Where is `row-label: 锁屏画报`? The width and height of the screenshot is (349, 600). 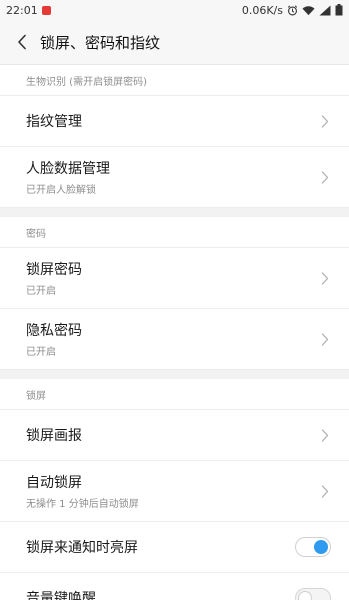
row-label: 锁屏画报 is located at coordinates (54, 436).